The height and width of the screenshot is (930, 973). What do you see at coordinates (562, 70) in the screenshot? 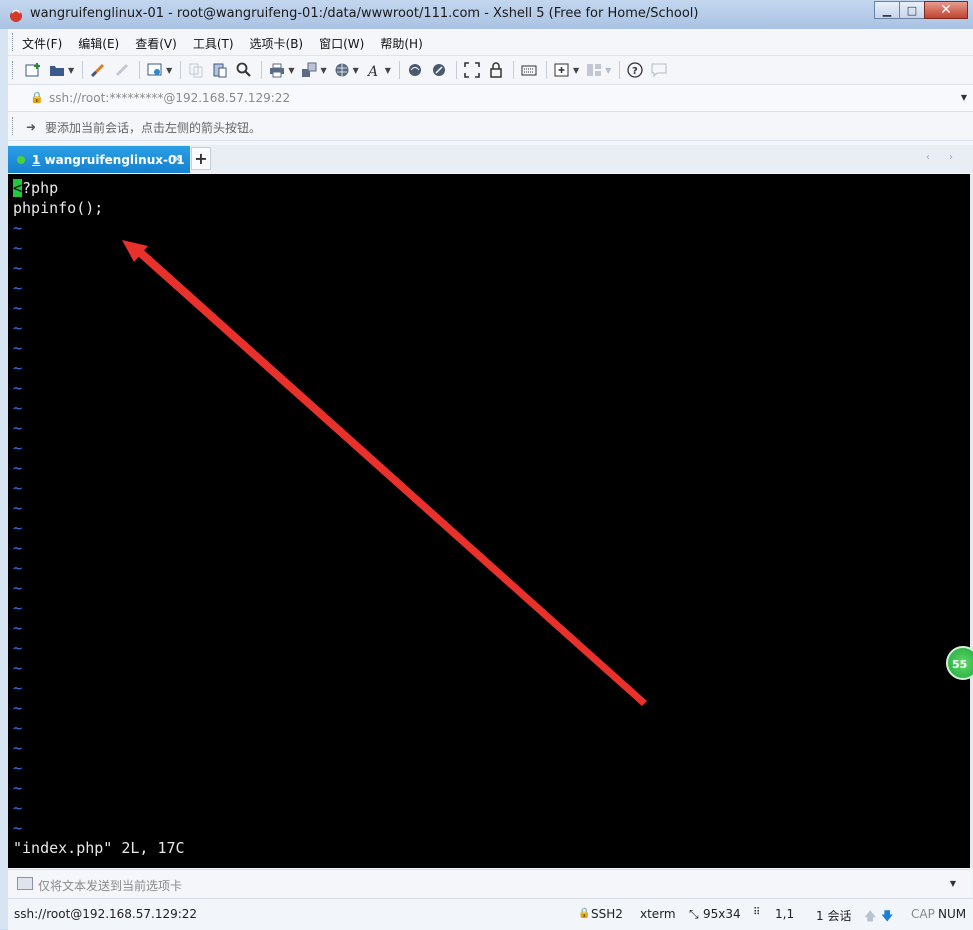
I see `add-icon` at bounding box center [562, 70].